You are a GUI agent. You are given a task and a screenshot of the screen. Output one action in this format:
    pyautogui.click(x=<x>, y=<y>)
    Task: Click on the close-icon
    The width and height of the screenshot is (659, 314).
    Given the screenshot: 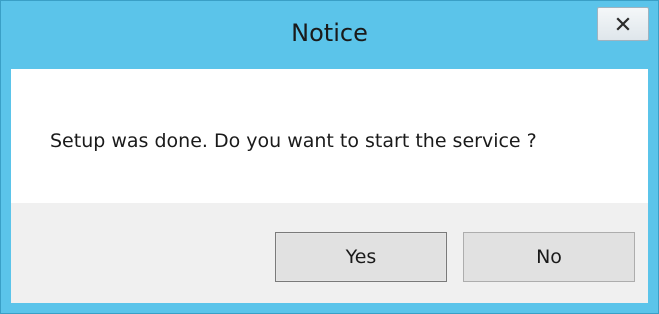 What is the action you would take?
    pyautogui.click(x=623, y=24)
    